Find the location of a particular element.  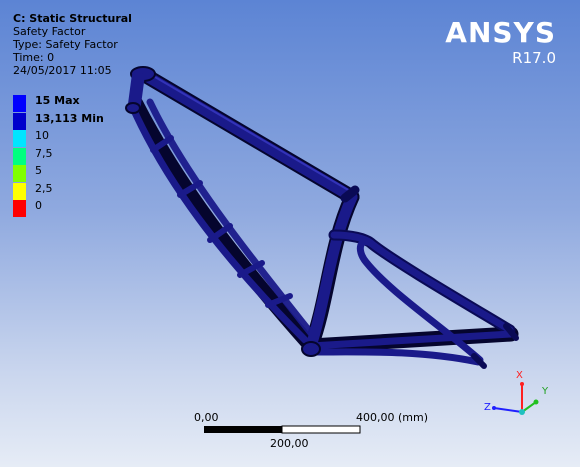

axis-y-label: Y is located at coordinates (545, 391).